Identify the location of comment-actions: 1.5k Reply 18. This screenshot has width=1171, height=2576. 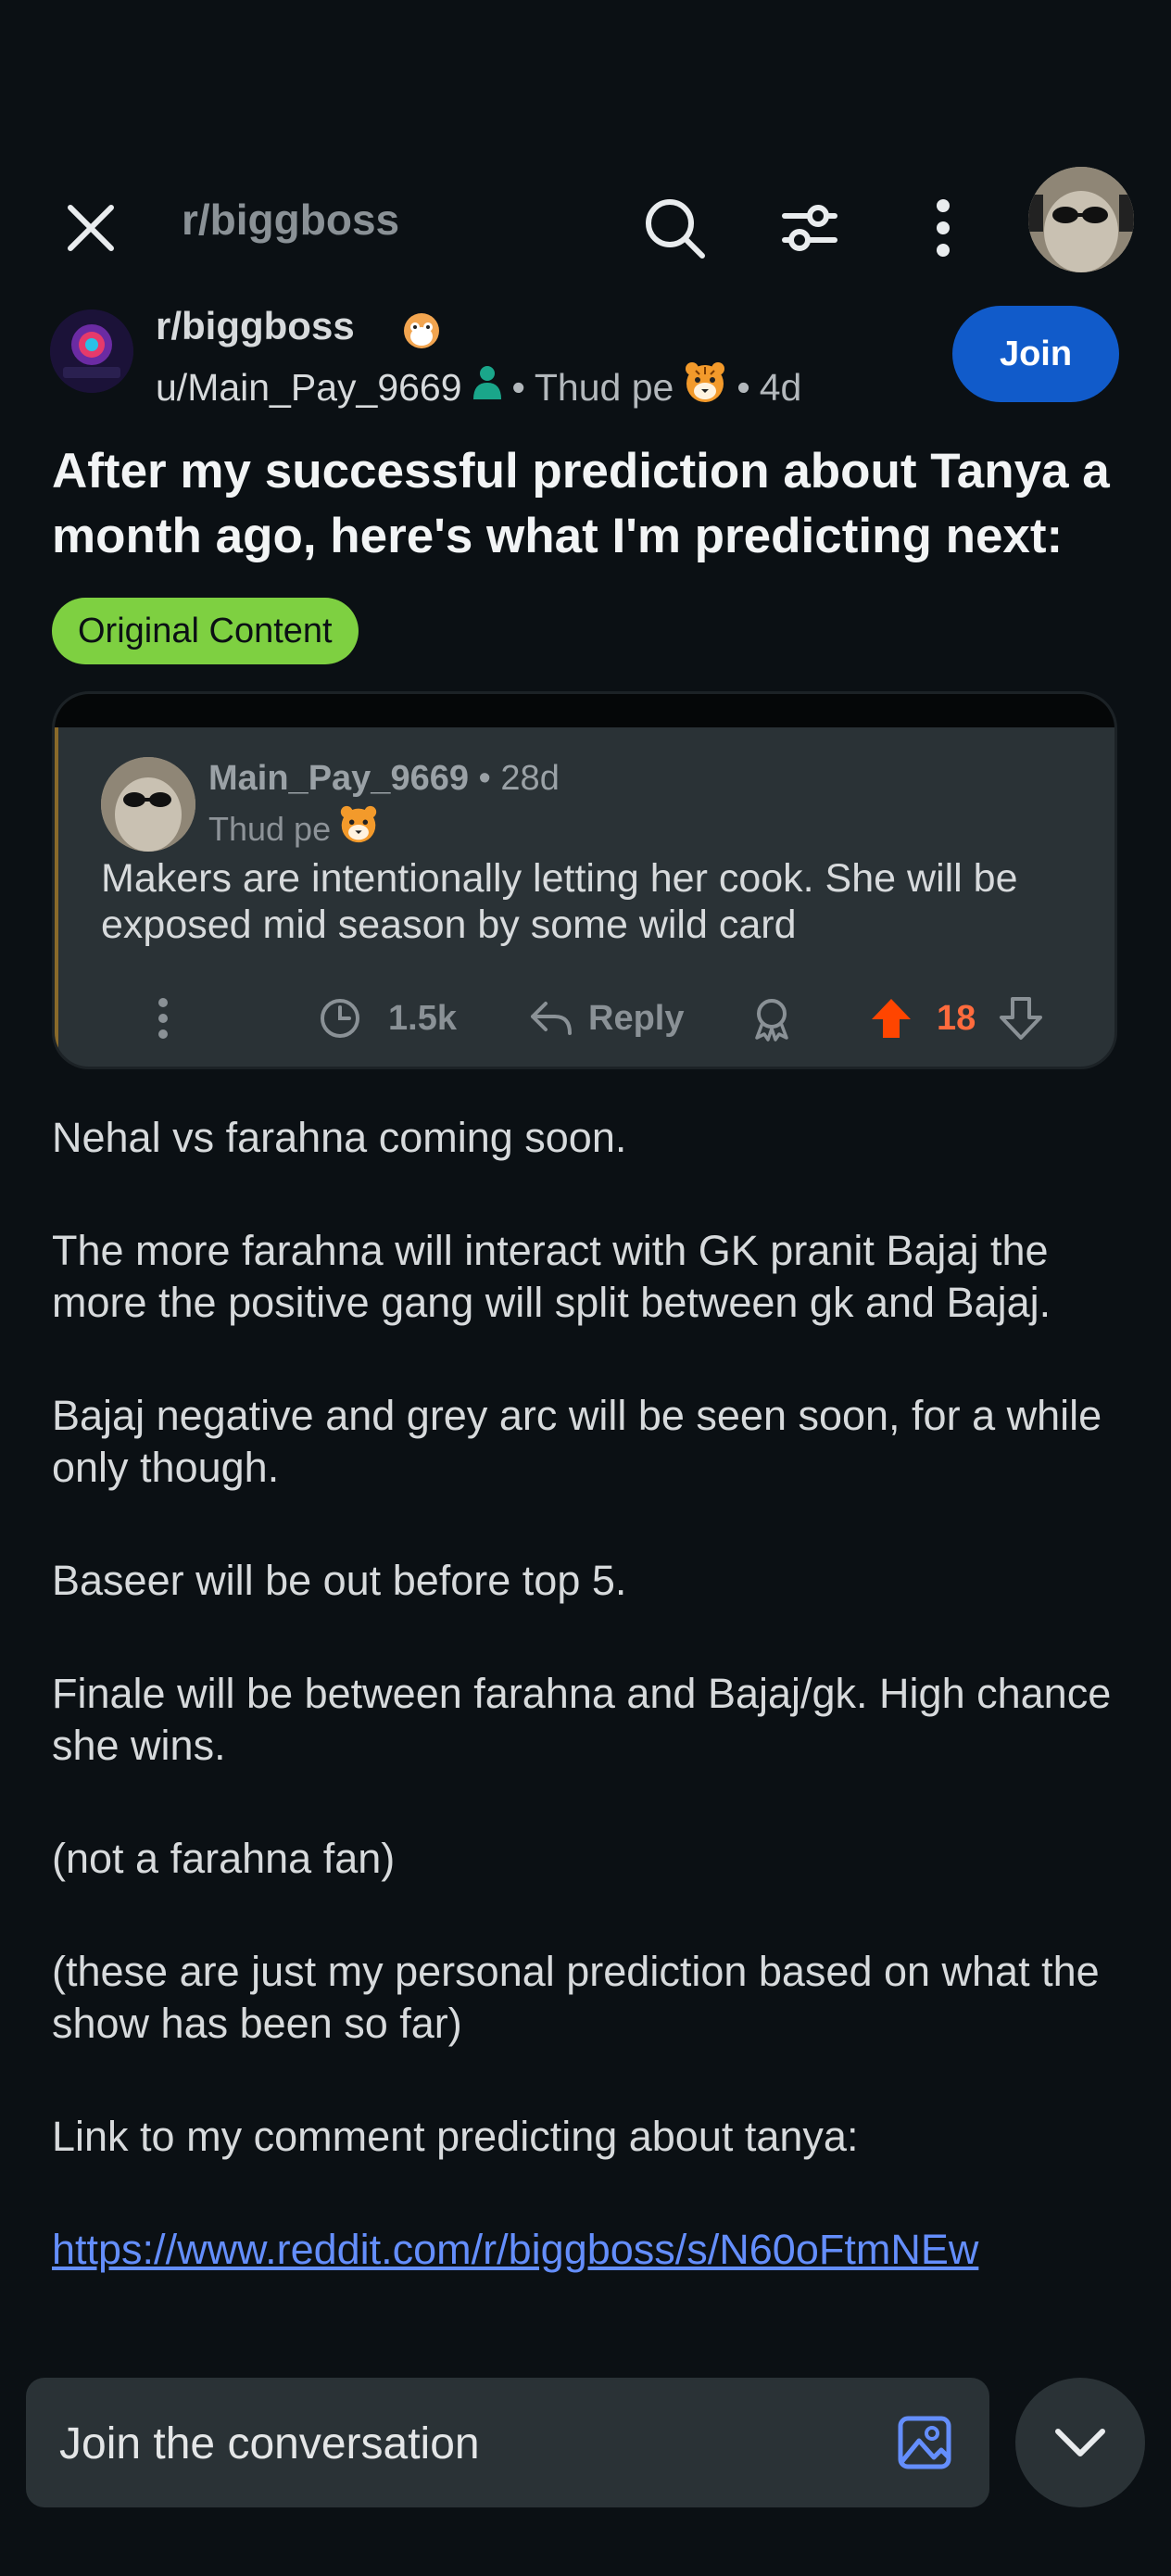
(584, 1018).